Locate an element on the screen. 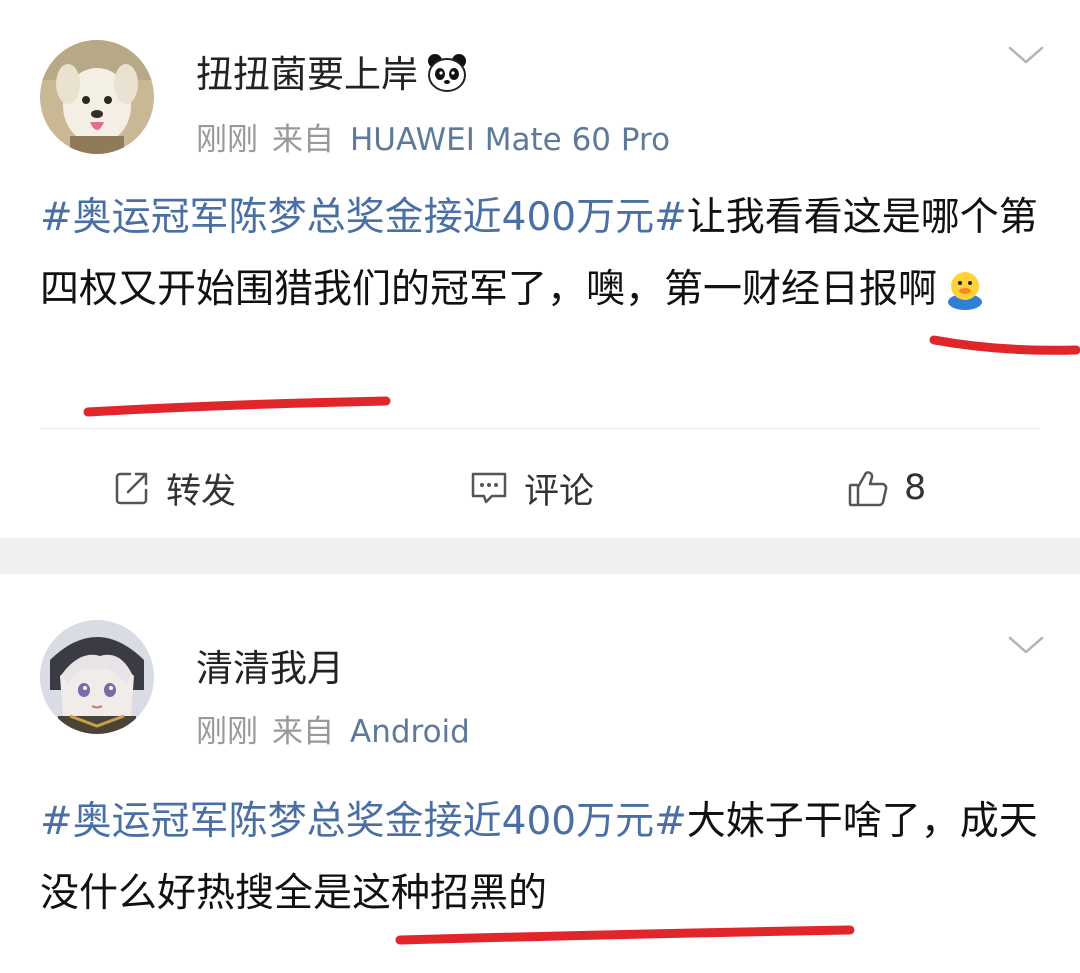 This screenshot has width=1080, height=973. username: 清清我月 is located at coordinates (270, 665).